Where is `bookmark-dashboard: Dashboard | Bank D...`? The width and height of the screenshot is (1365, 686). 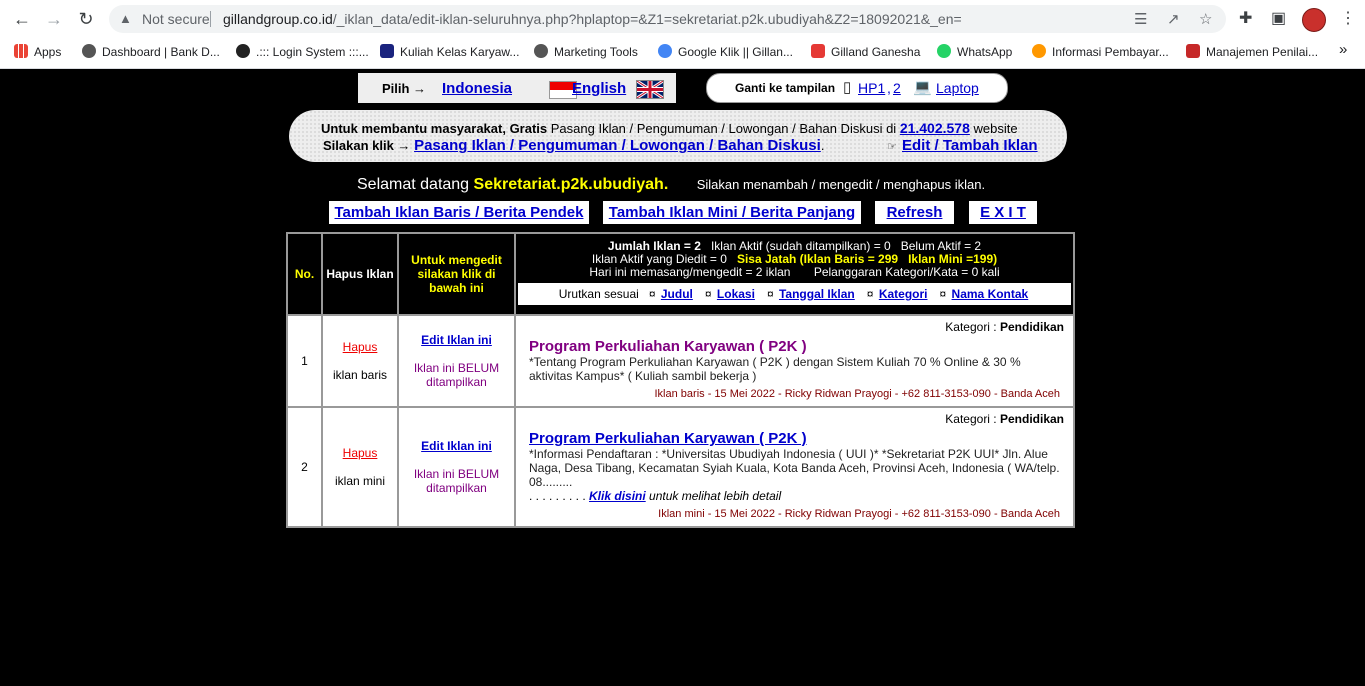 bookmark-dashboard: Dashboard | Bank D... is located at coordinates (151, 51).